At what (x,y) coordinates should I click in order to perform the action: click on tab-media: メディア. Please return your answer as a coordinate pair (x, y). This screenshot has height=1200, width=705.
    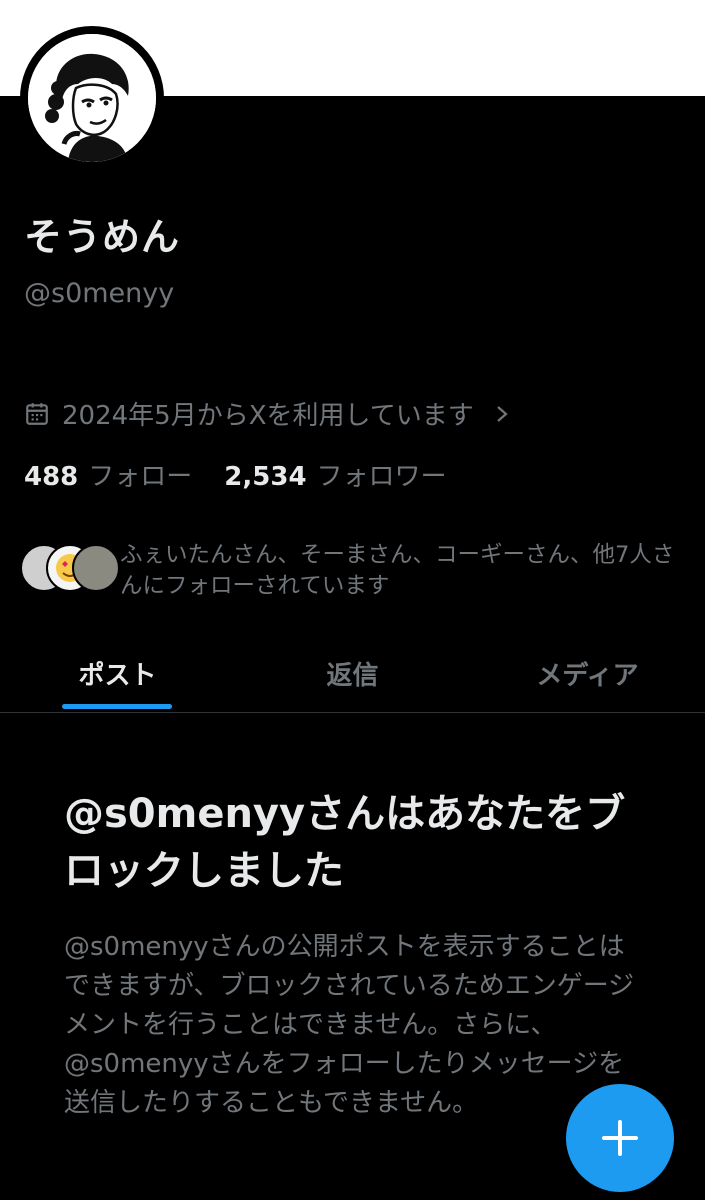
    Looking at the image, I should click on (587, 673).